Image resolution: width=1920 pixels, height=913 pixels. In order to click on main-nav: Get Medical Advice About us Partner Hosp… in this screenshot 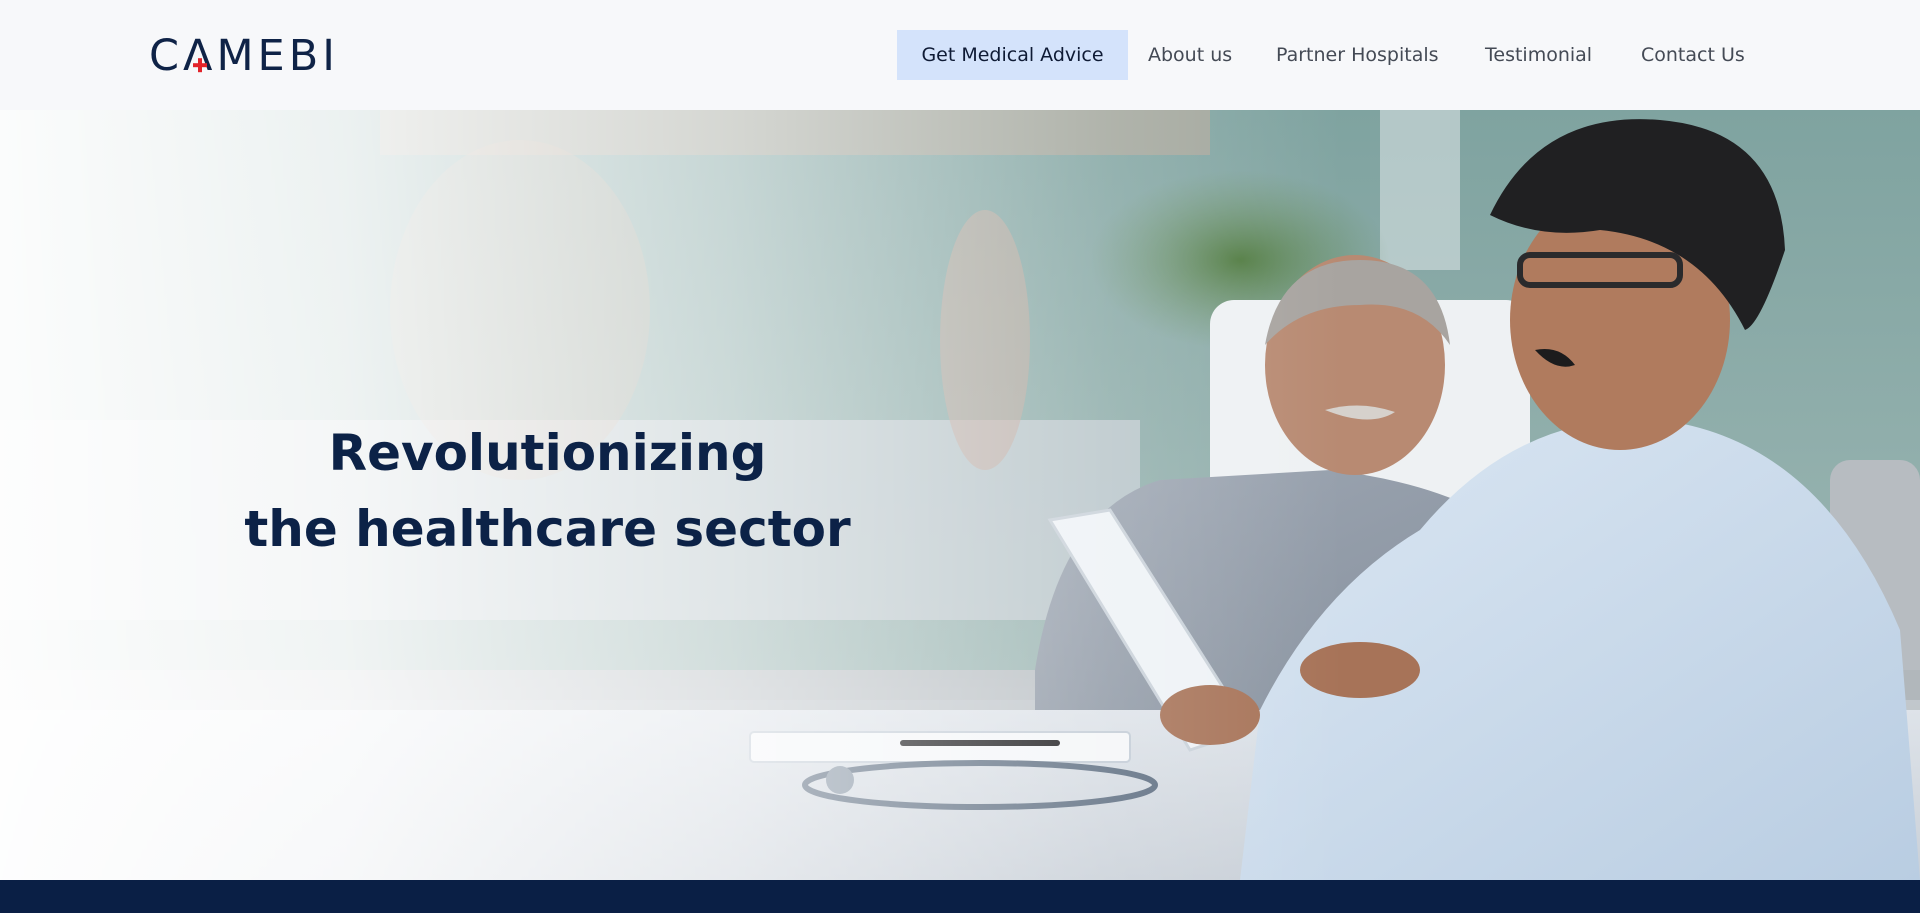, I will do `click(960, 55)`.